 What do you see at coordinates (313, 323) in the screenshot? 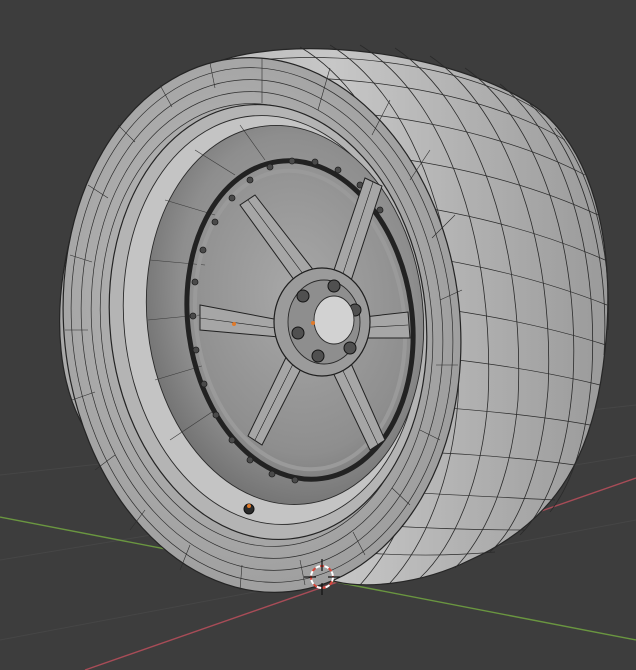
I see `origin-dot` at bounding box center [313, 323].